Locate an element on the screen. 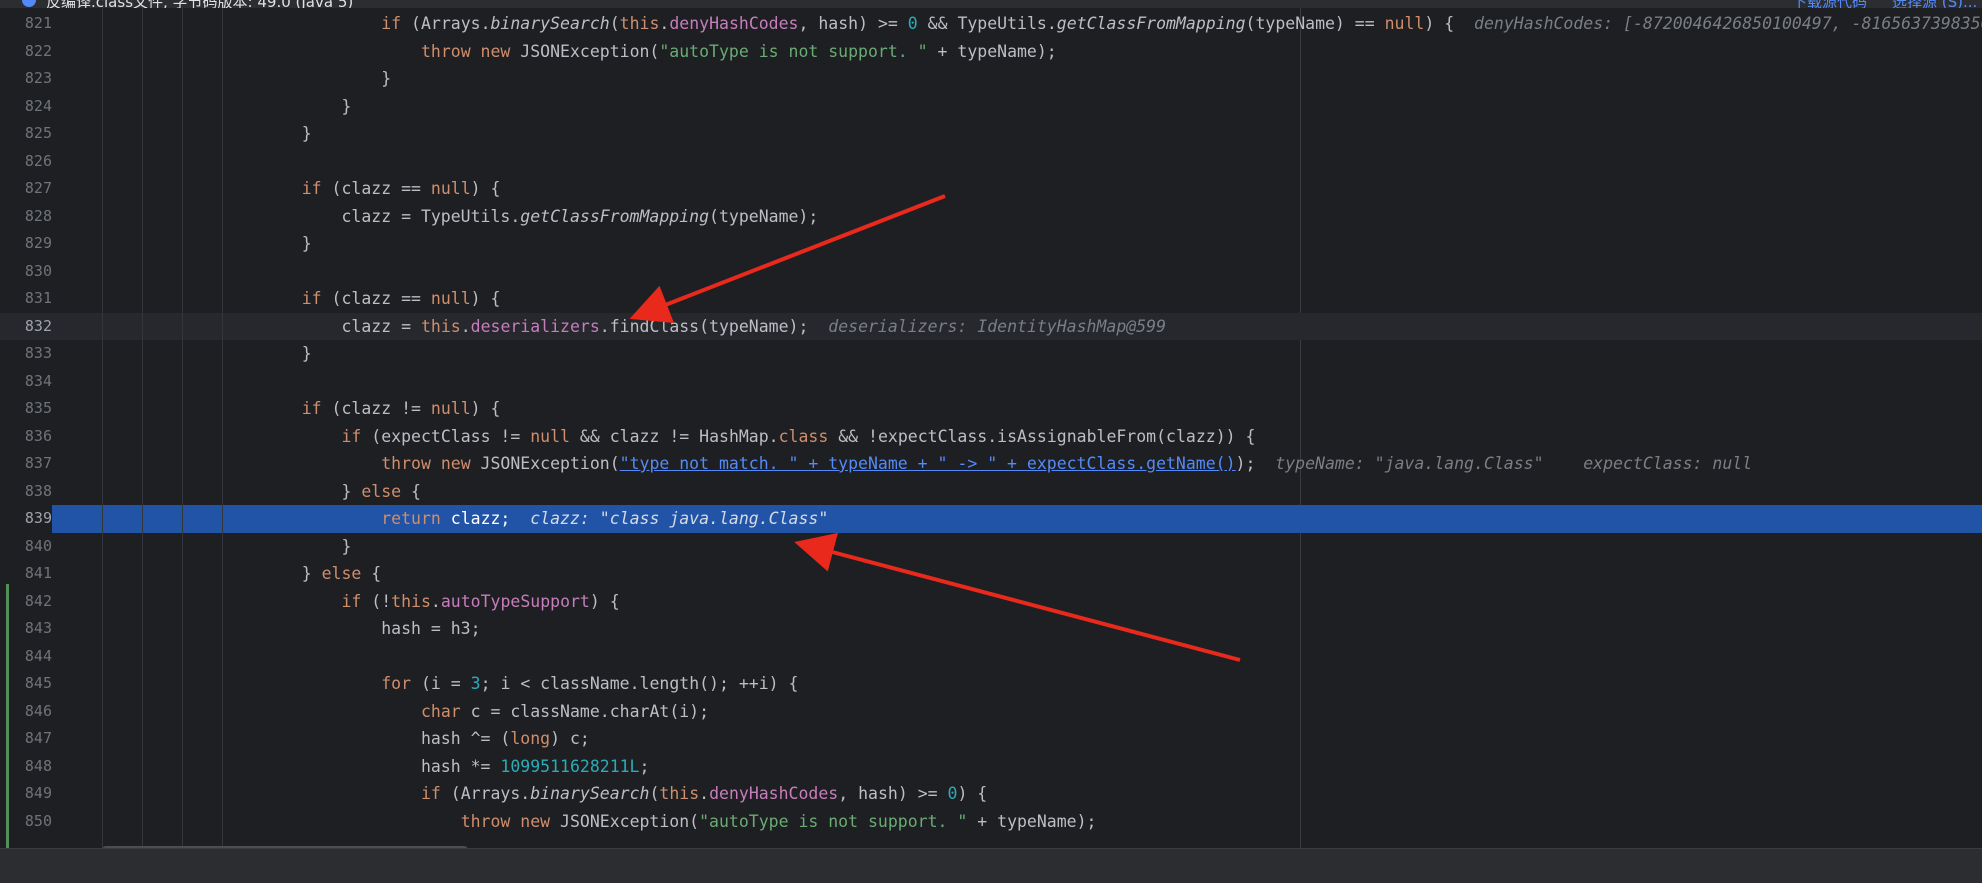  red-arrow-to-return-clazz is located at coordinates (1017, 597).